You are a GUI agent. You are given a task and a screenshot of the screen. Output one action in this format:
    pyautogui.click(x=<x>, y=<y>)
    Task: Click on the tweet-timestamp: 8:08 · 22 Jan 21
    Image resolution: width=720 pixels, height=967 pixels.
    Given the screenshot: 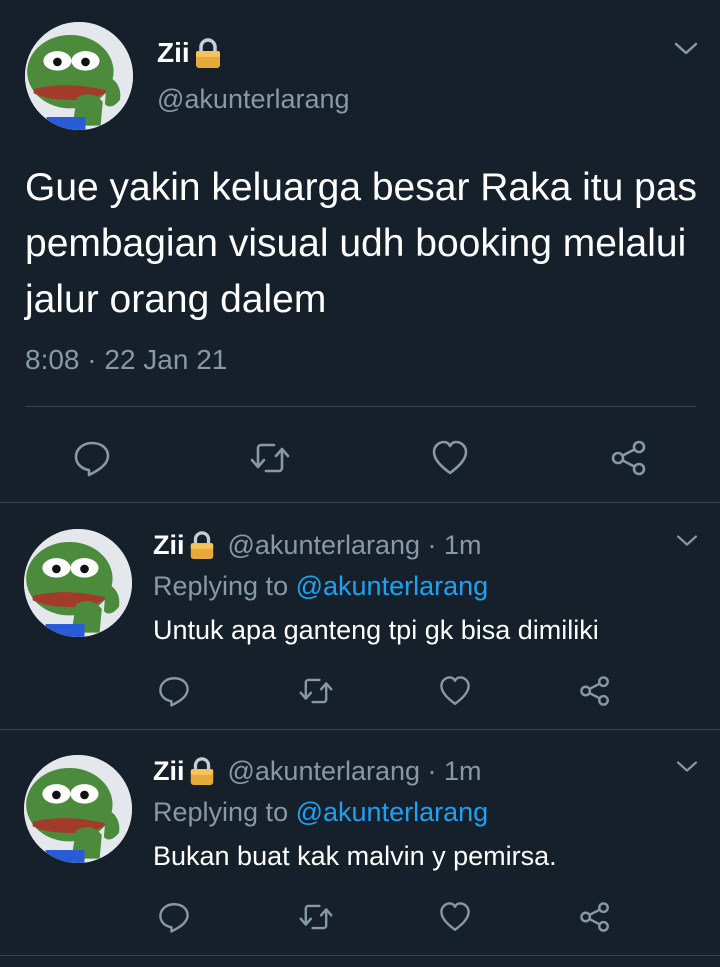 What is the action you would take?
    pyautogui.click(x=126, y=360)
    